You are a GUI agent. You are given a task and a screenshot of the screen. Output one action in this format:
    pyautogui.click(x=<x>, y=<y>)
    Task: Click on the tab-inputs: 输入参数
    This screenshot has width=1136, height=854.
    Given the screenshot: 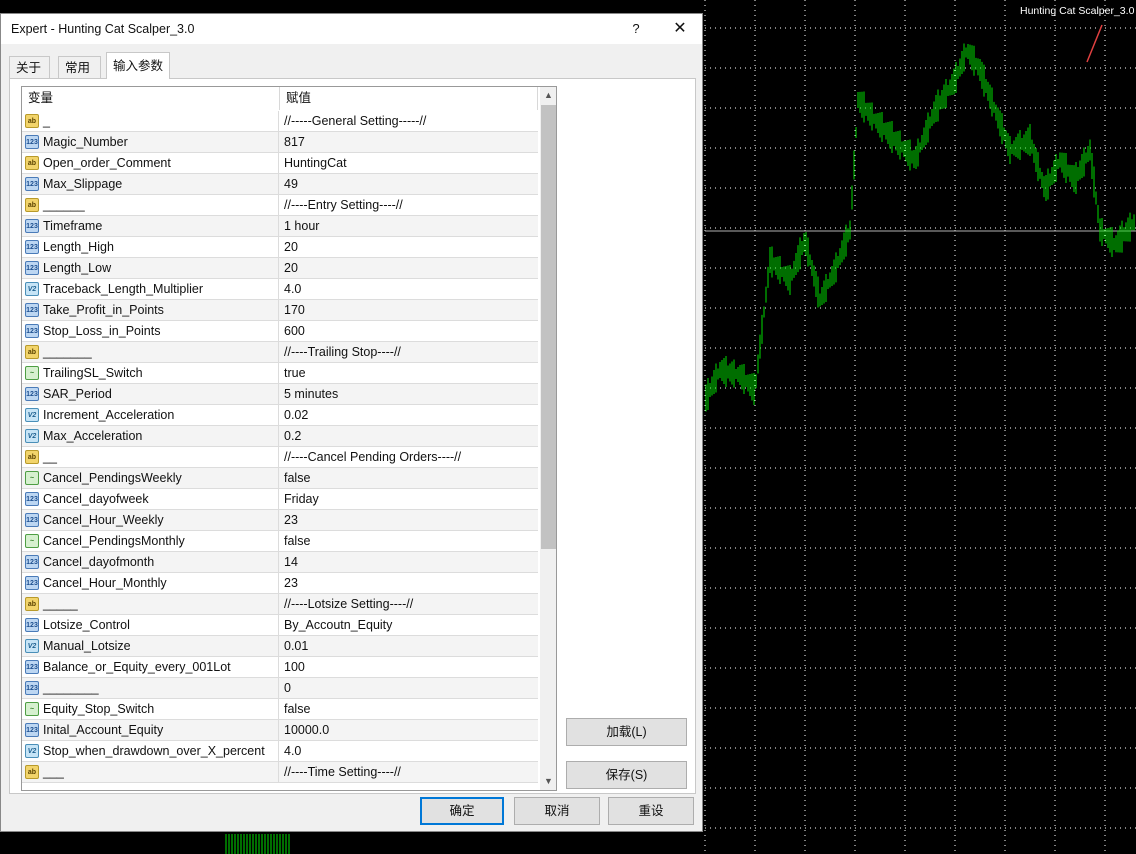 What is the action you would take?
    pyautogui.click(x=138, y=65)
    